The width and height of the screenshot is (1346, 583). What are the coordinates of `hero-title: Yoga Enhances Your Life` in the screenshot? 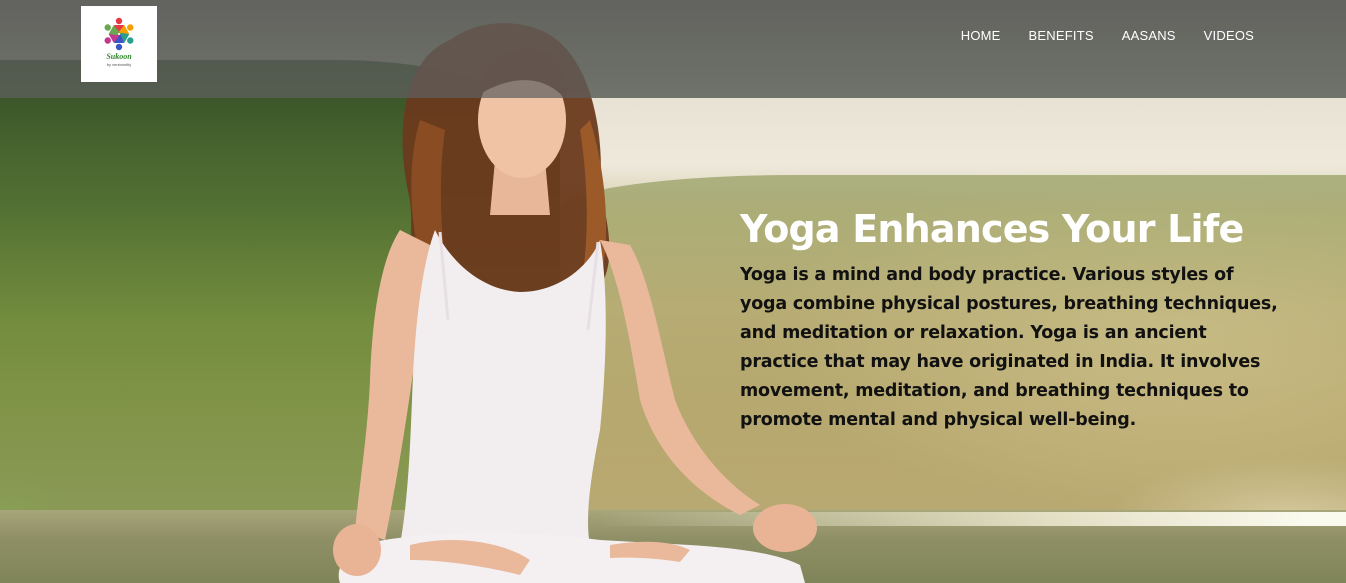 It's located at (992, 229).